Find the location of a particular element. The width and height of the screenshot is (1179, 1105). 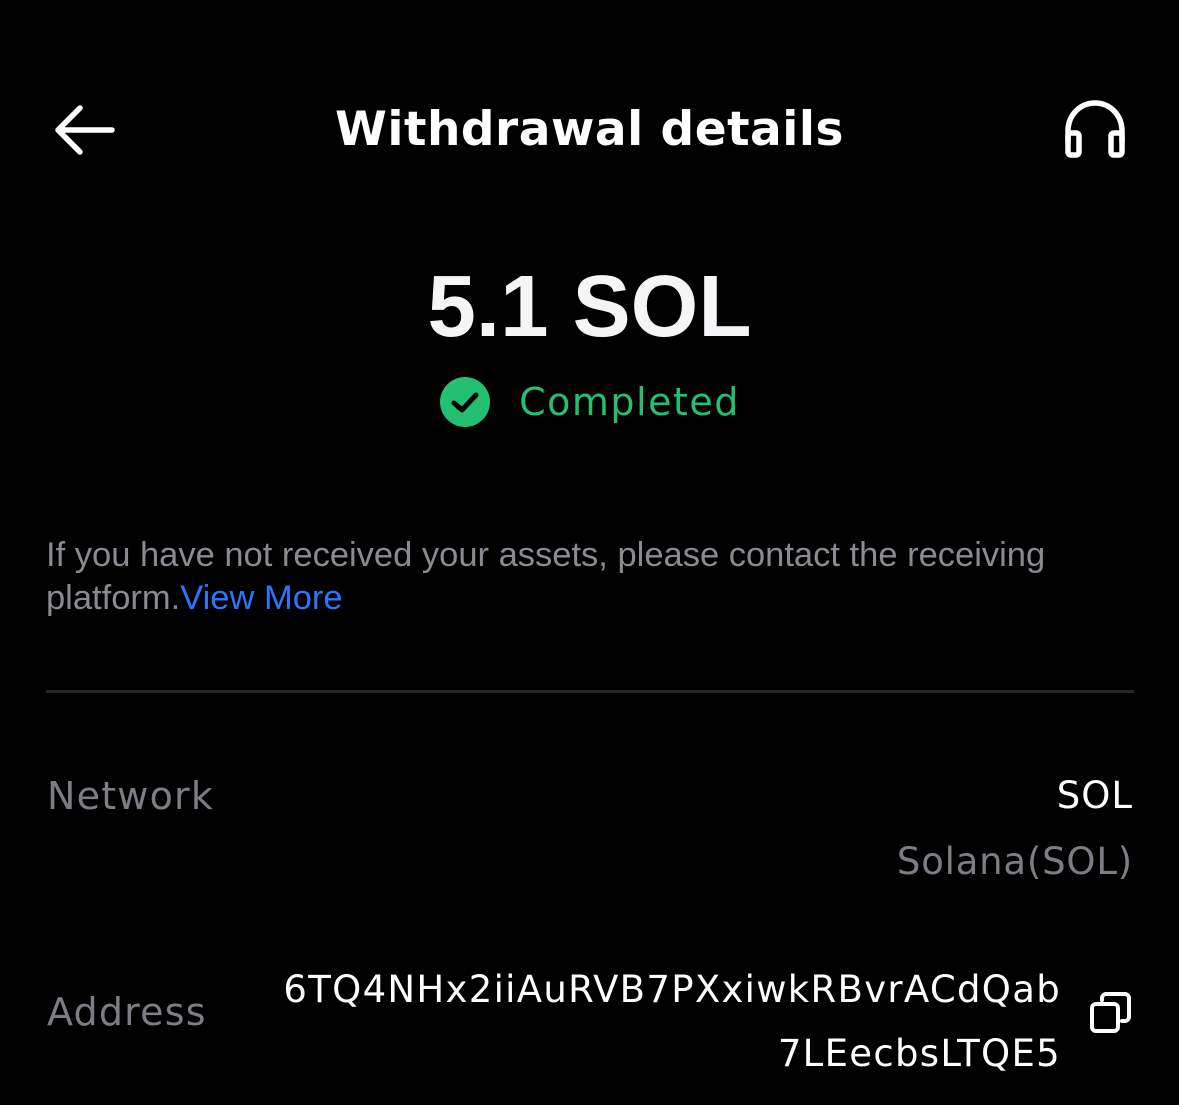

status-row: Completed is located at coordinates (589, 402).